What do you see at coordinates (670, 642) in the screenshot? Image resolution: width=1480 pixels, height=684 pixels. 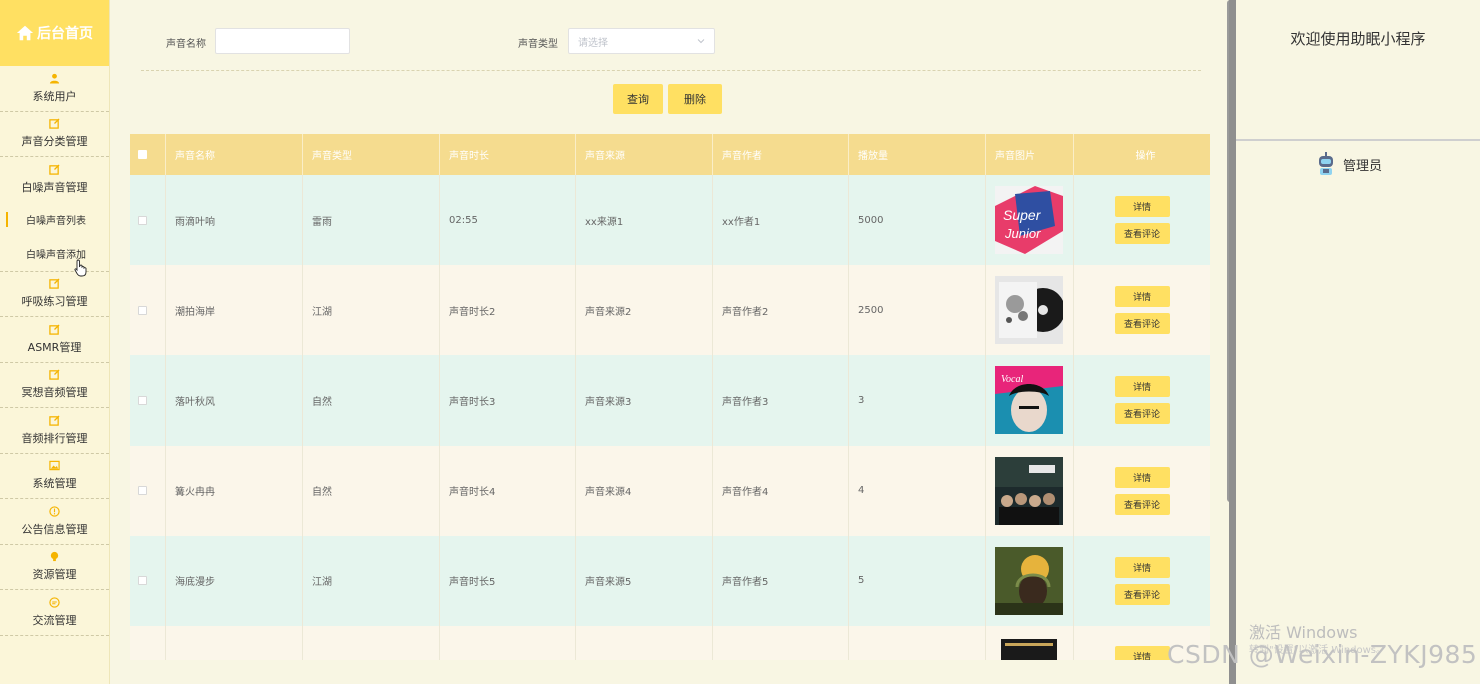 I see `table-row: 详情` at bounding box center [670, 642].